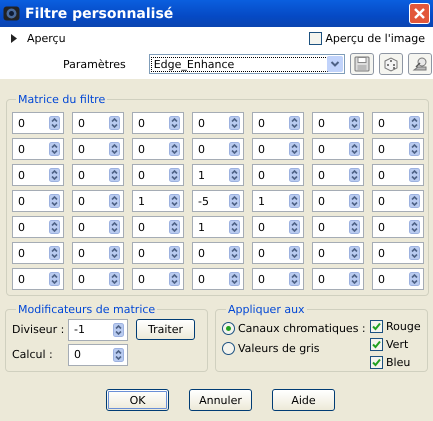  I want to click on preview-expander: Aperçu, so click(160, 38).